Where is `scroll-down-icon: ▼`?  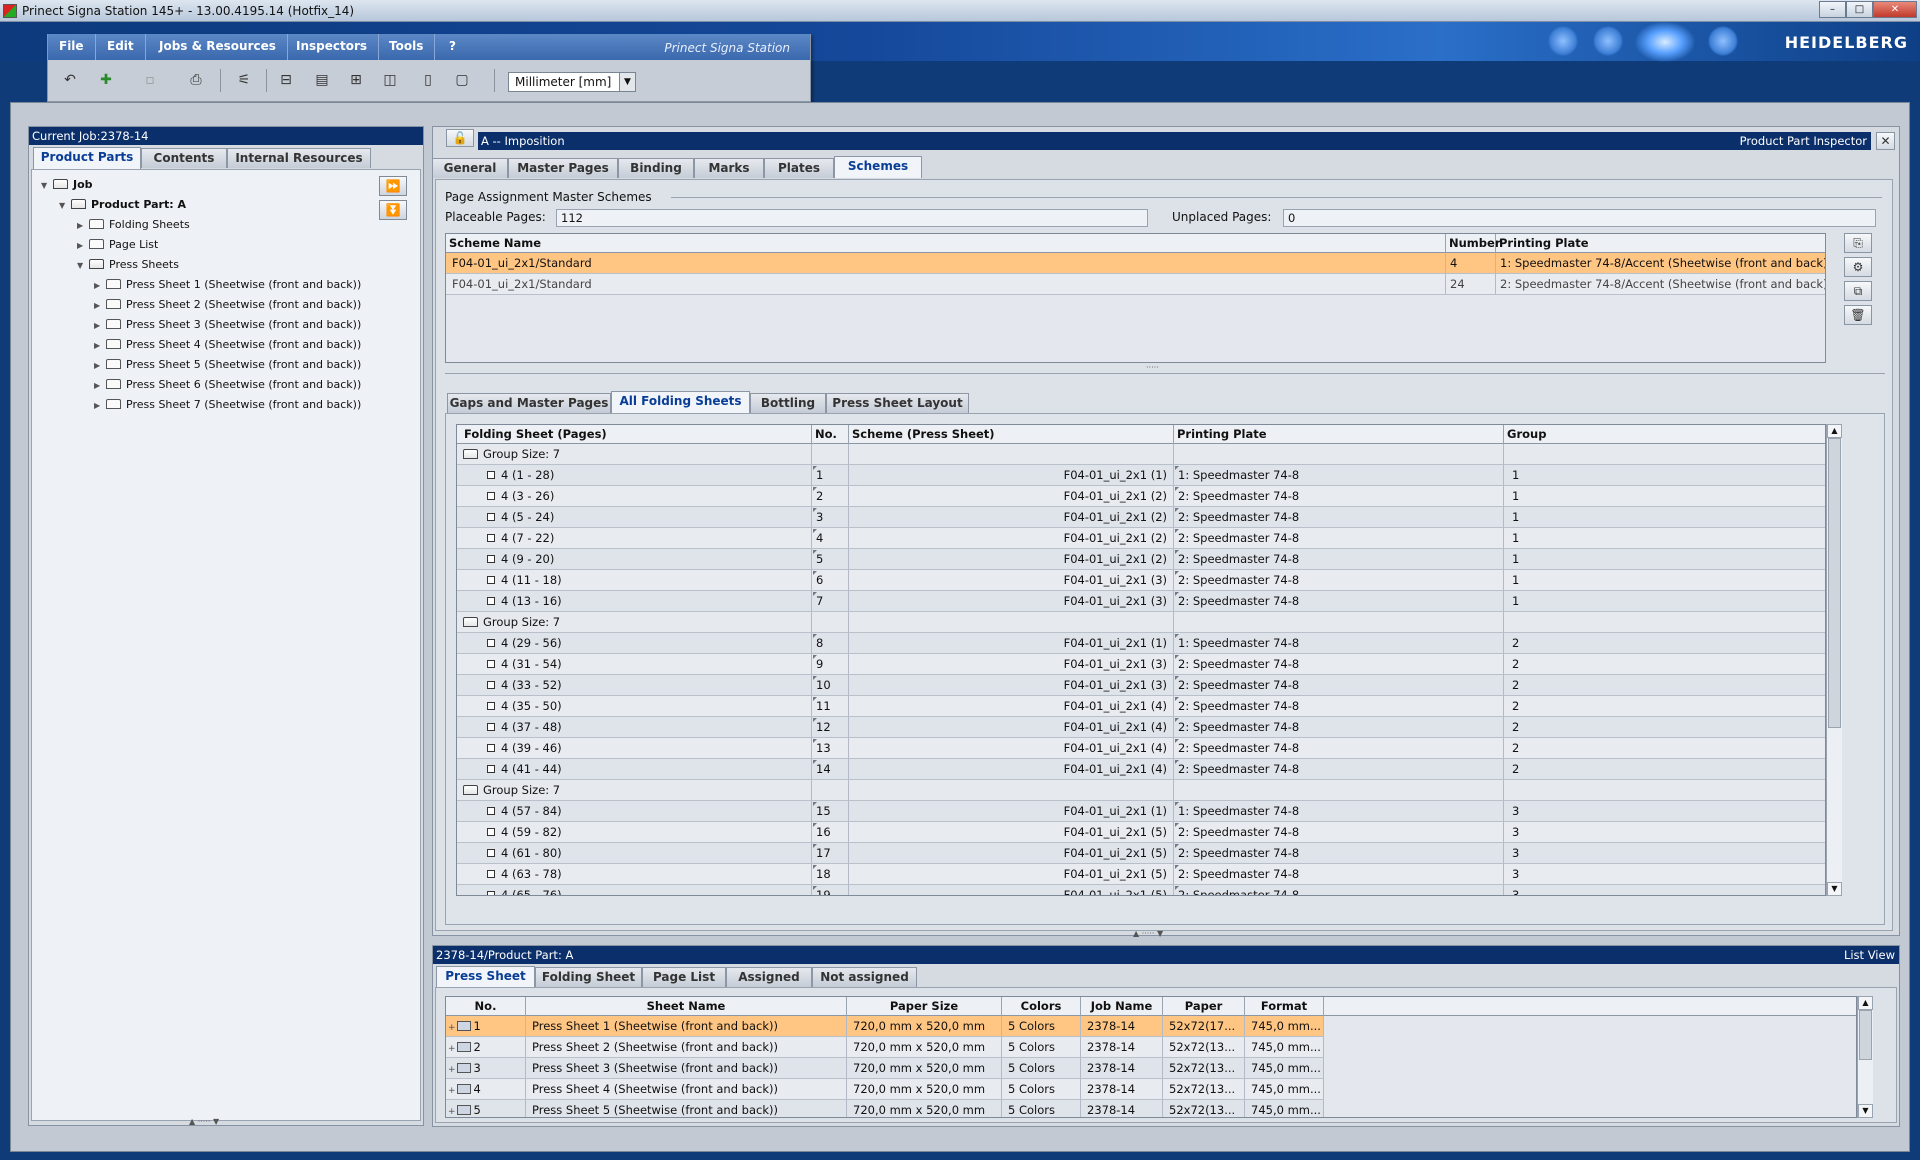
scroll-down-icon: ▼ is located at coordinates (1834, 889).